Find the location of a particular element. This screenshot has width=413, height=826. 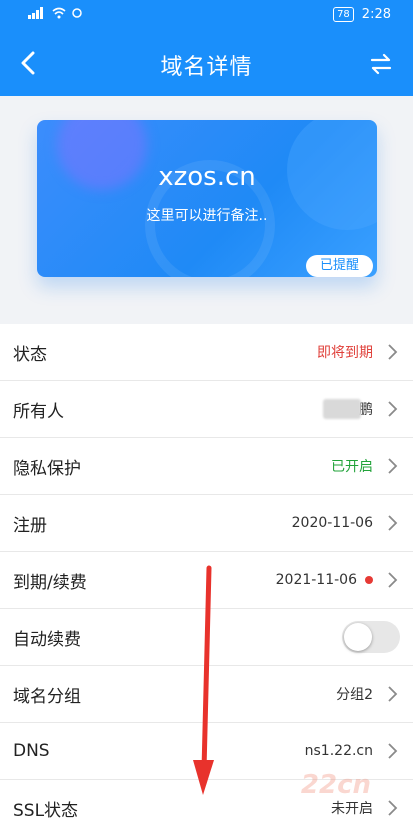

clock-text: 2:28 is located at coordinates (376, 14).